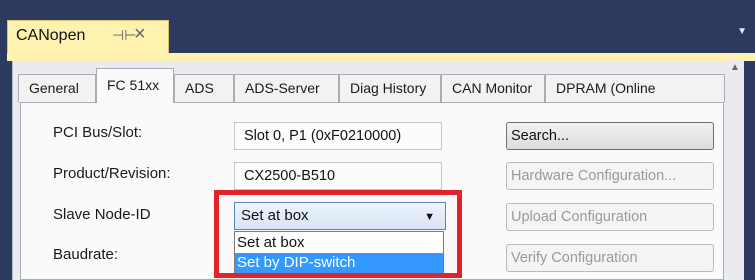  I want to click on window-menu-dropdown-icon: ▼, so click(742, 31).